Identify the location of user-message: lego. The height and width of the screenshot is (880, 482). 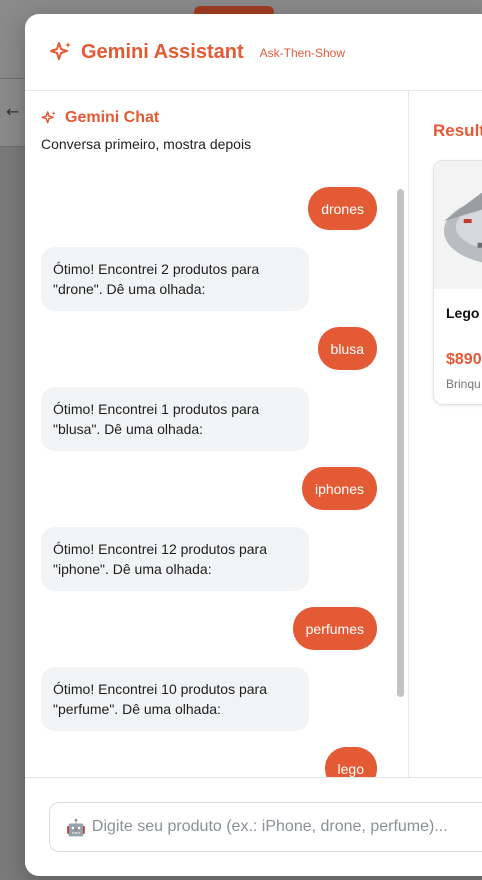
(350, 762).